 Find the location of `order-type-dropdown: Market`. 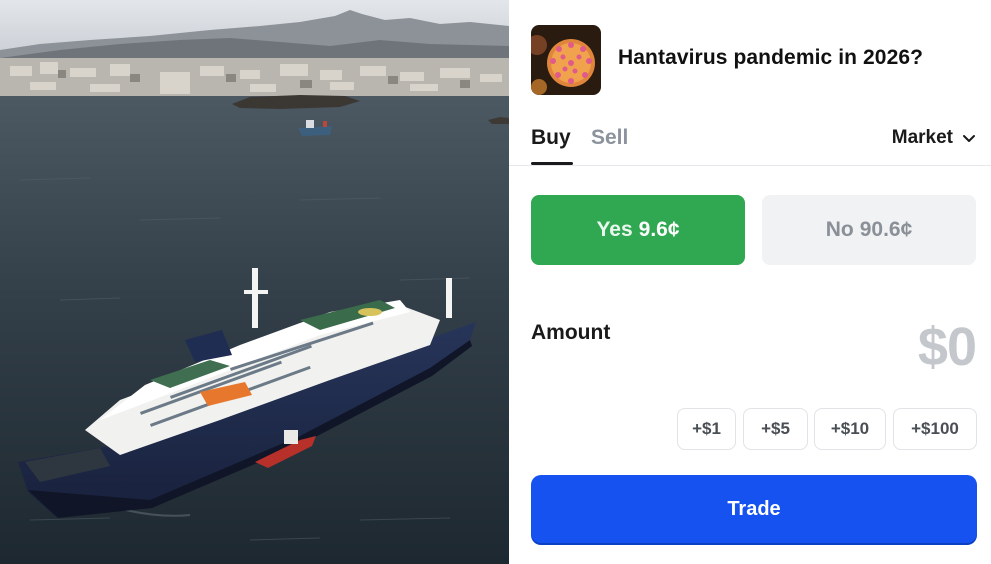

order-type-dropdown: Market is located at coordinates (934, 138).